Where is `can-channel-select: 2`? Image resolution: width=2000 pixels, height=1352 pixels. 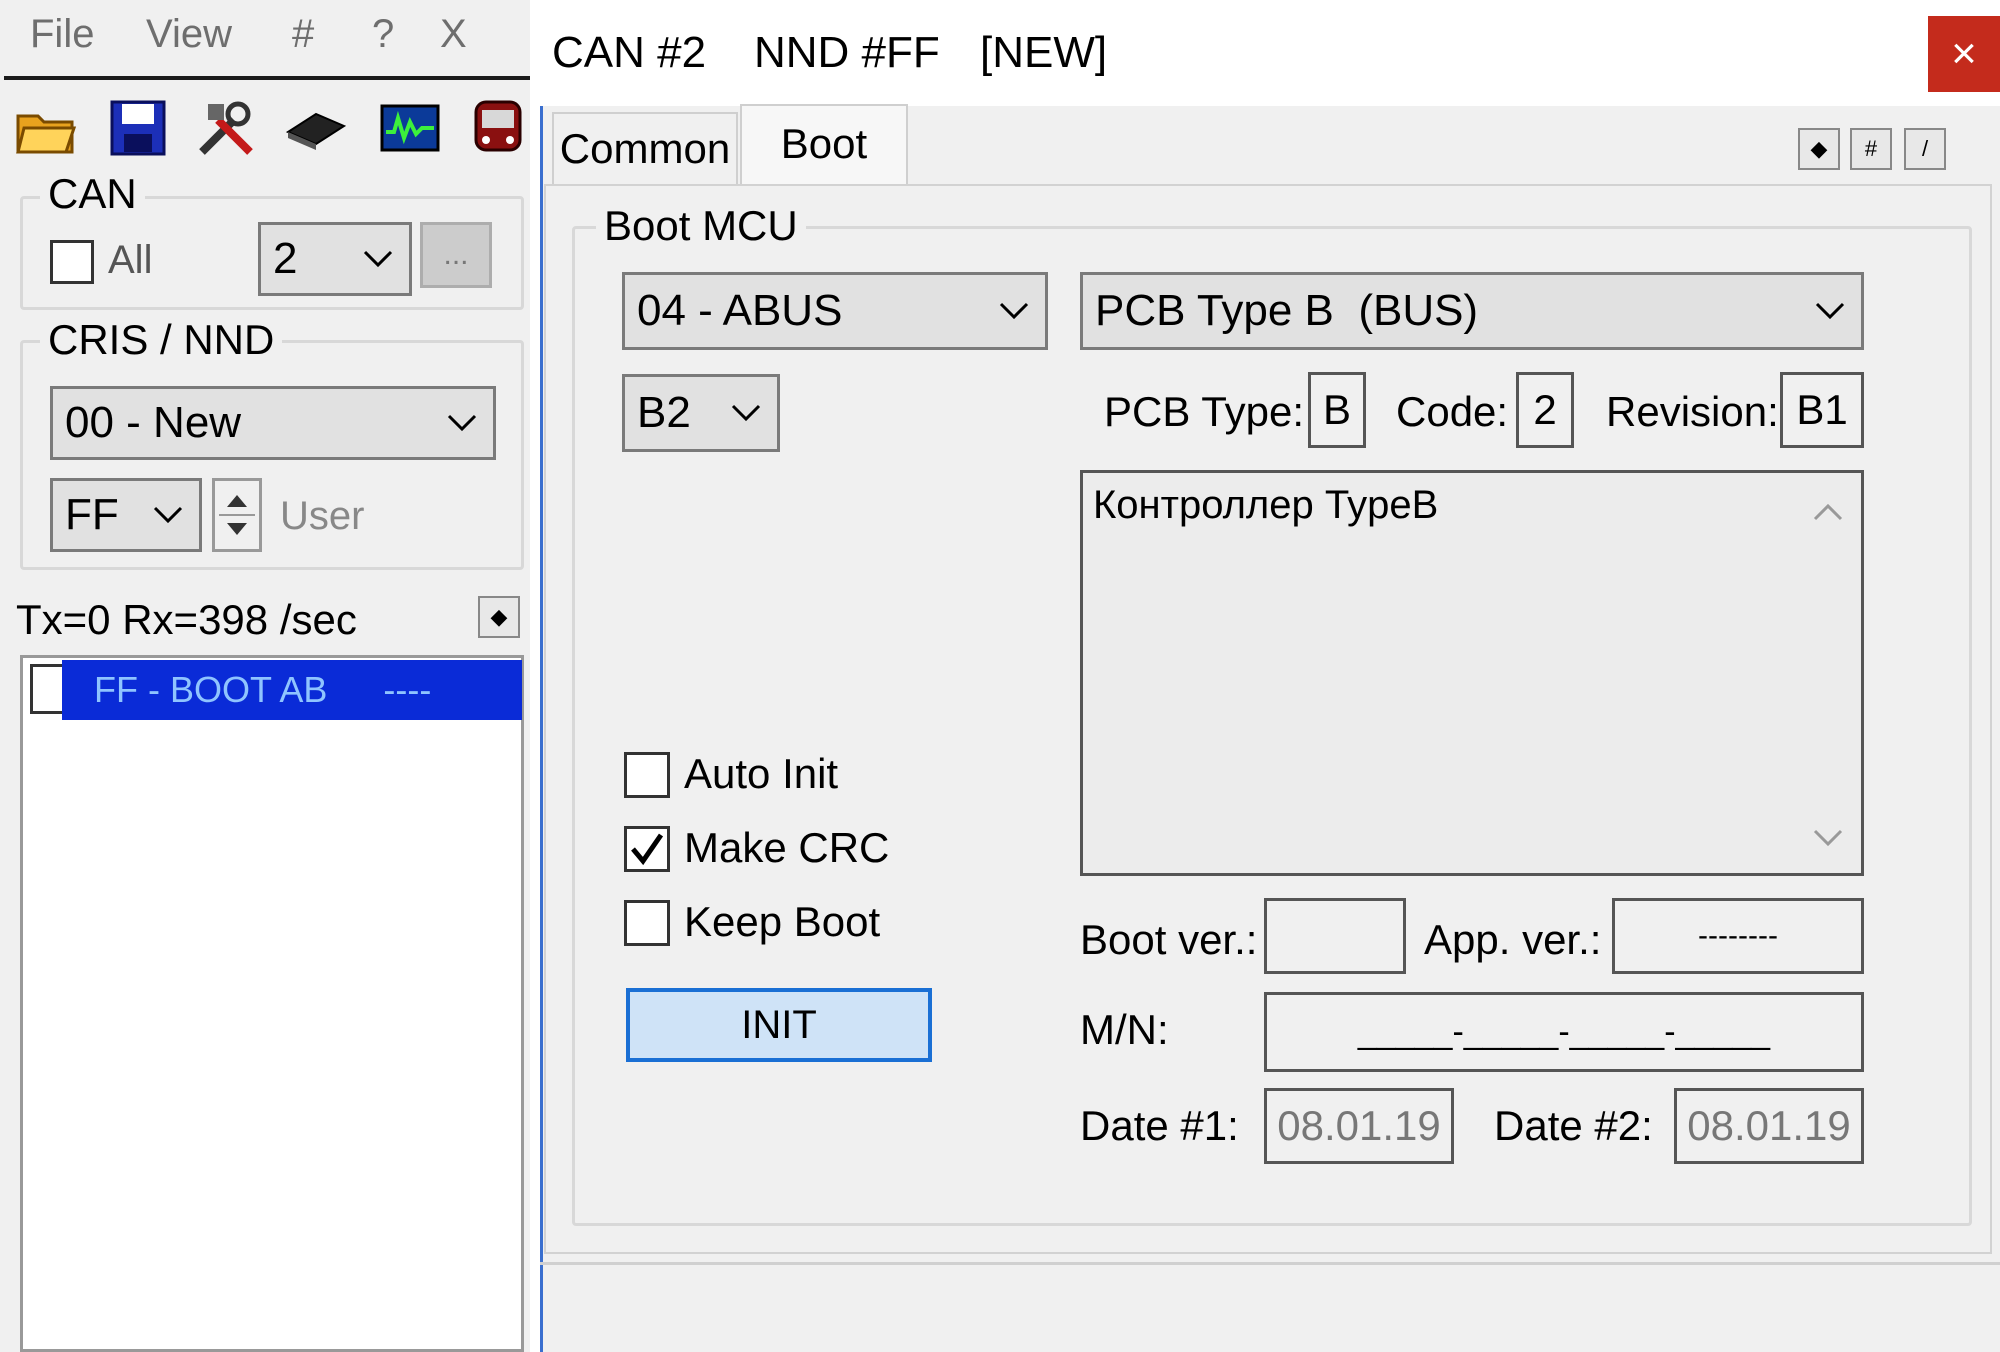
can-channel-select: 2 is located at coordinates (335, 259).